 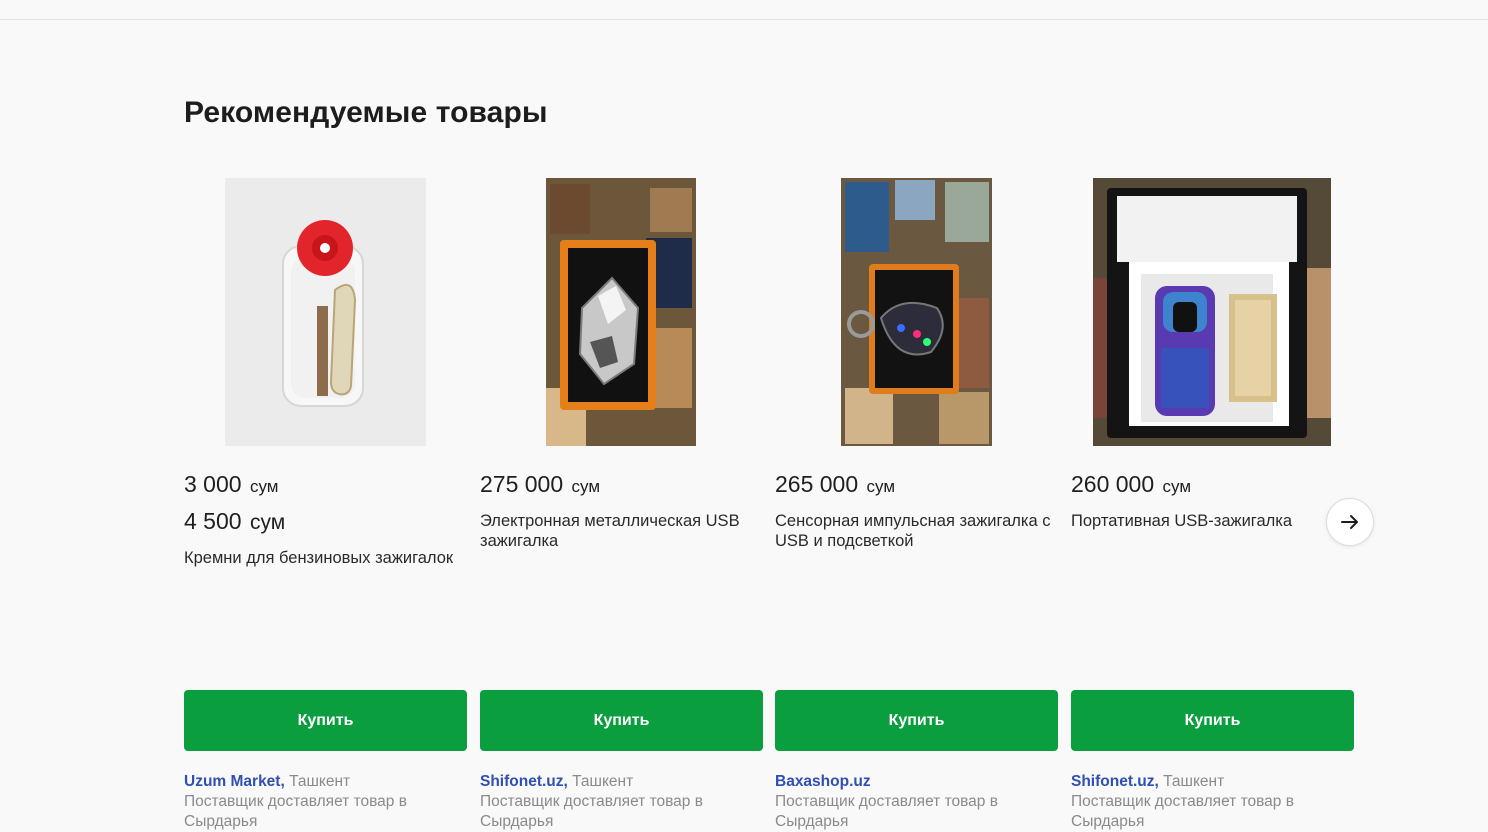 What do you see at coordinates (234, 781) in the screenshot?
I see `shop-link: Uzum Market,` at bounding box center [234, 781].